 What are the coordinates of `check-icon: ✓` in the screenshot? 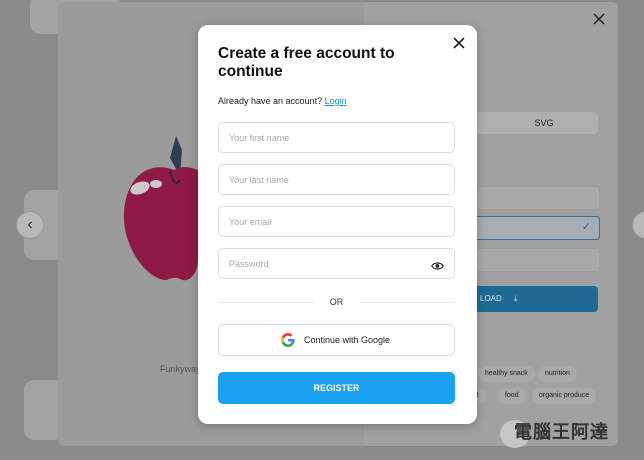 It's located at (586, 227).